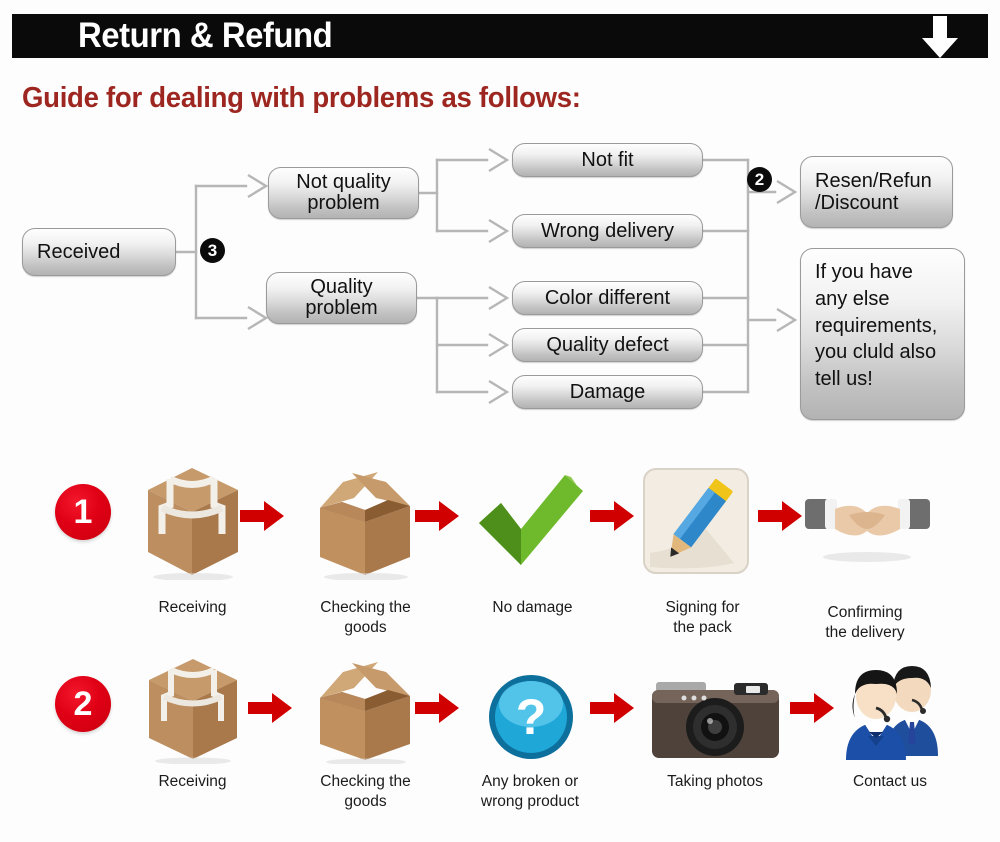  I want to click on handshake-icon, so click(867, 523).